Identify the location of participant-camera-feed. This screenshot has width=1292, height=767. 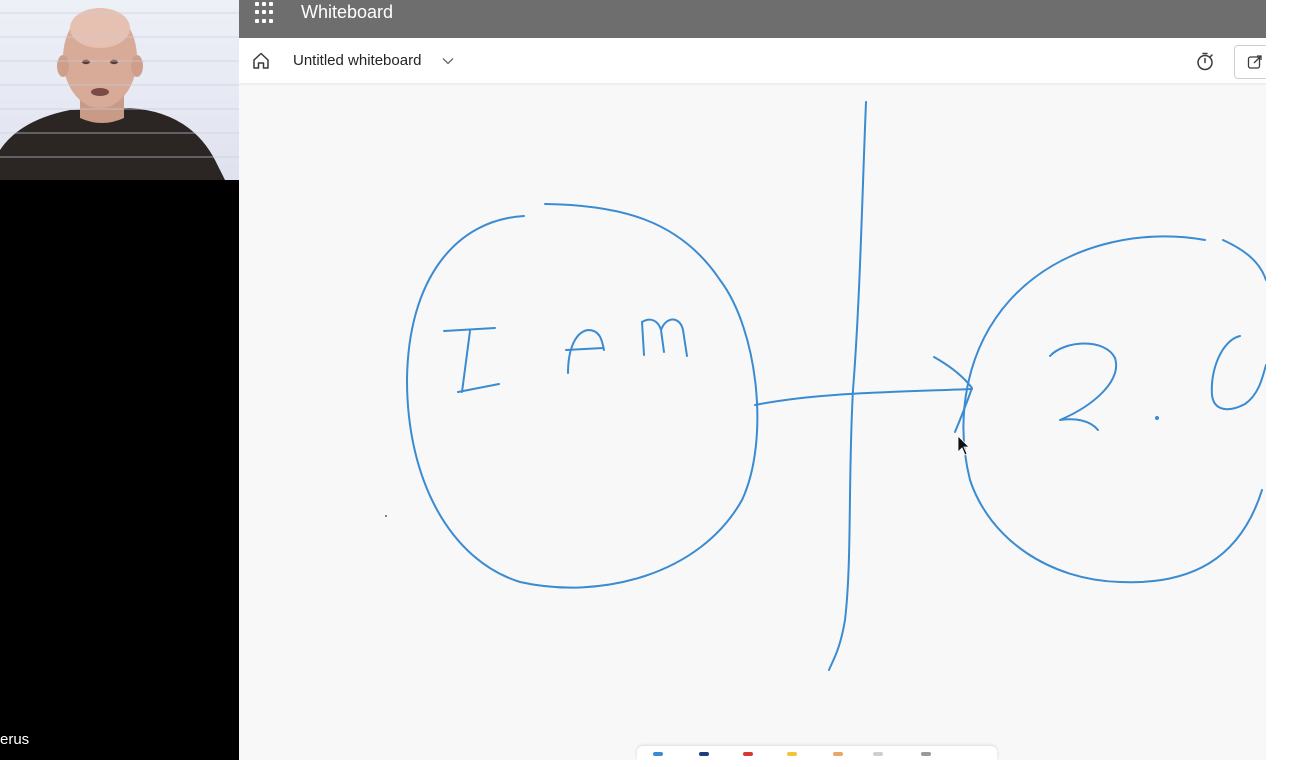
(119, 90).